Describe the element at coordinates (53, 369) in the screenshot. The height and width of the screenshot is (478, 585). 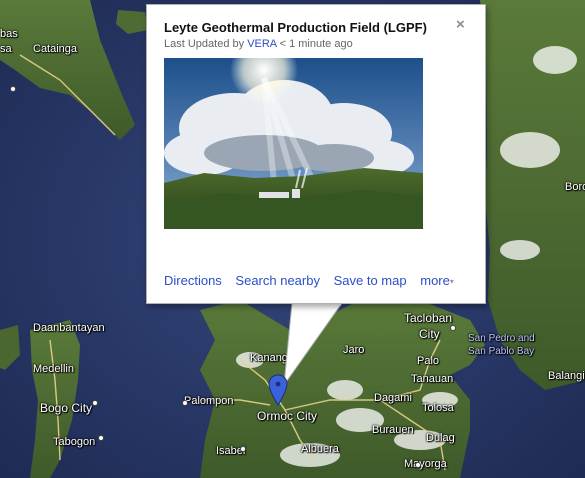
I see `map-label-medellin: Medellin` at that location.